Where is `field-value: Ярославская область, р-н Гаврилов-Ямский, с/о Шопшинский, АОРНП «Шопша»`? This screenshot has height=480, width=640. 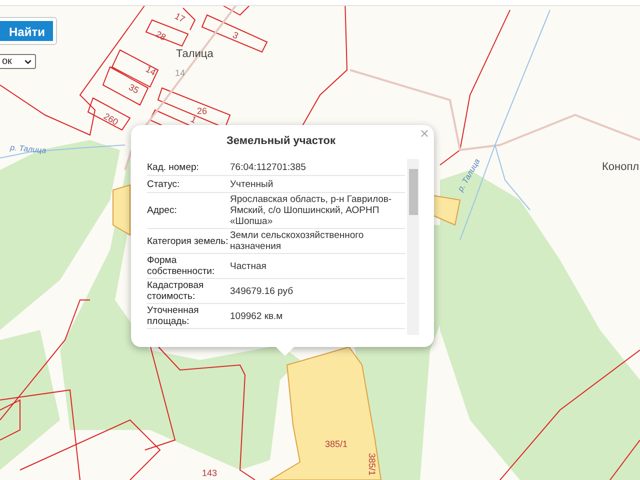
field-value: Ярославская область, р-н Гаврилов-Ямский, с/о Шопшинский, АОРНП «Шопша» is located at coordinates (311, 210).